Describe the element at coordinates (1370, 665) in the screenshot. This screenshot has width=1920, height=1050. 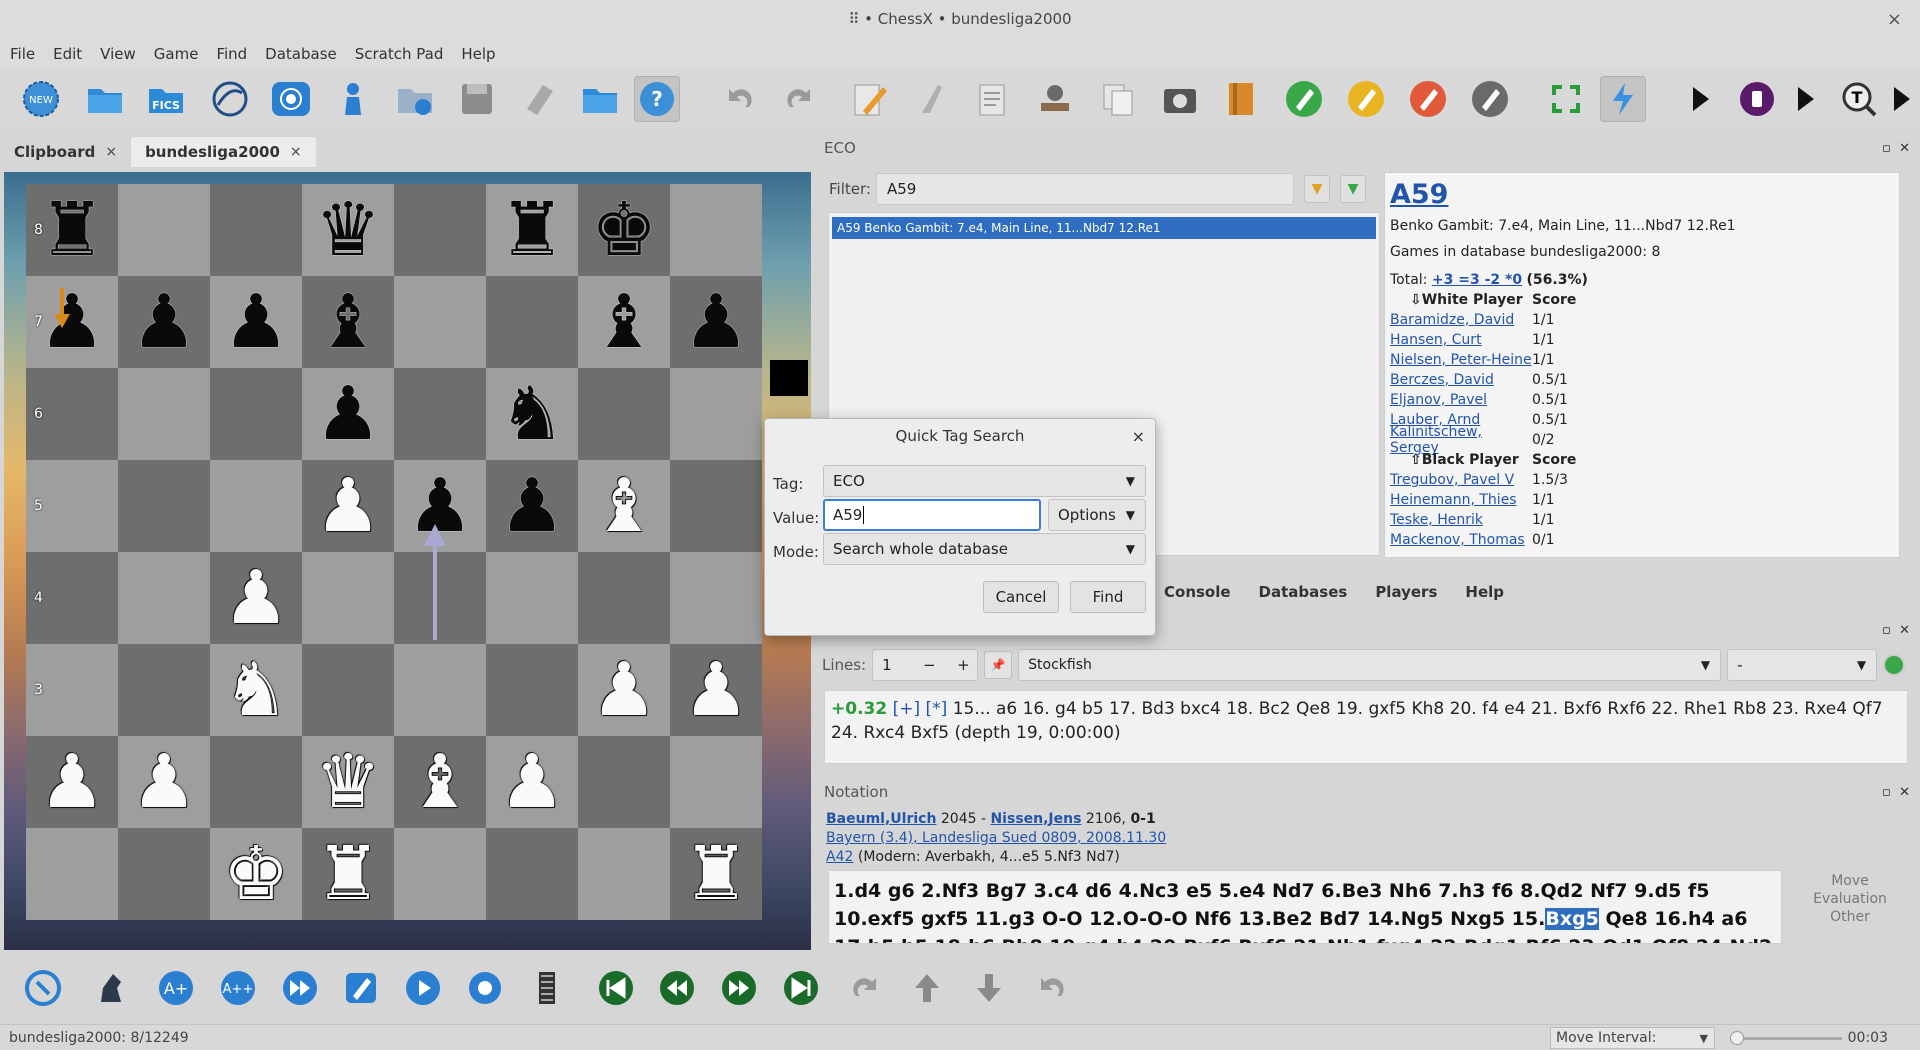
I see `engine-select: Stockfish ▼` at that location.